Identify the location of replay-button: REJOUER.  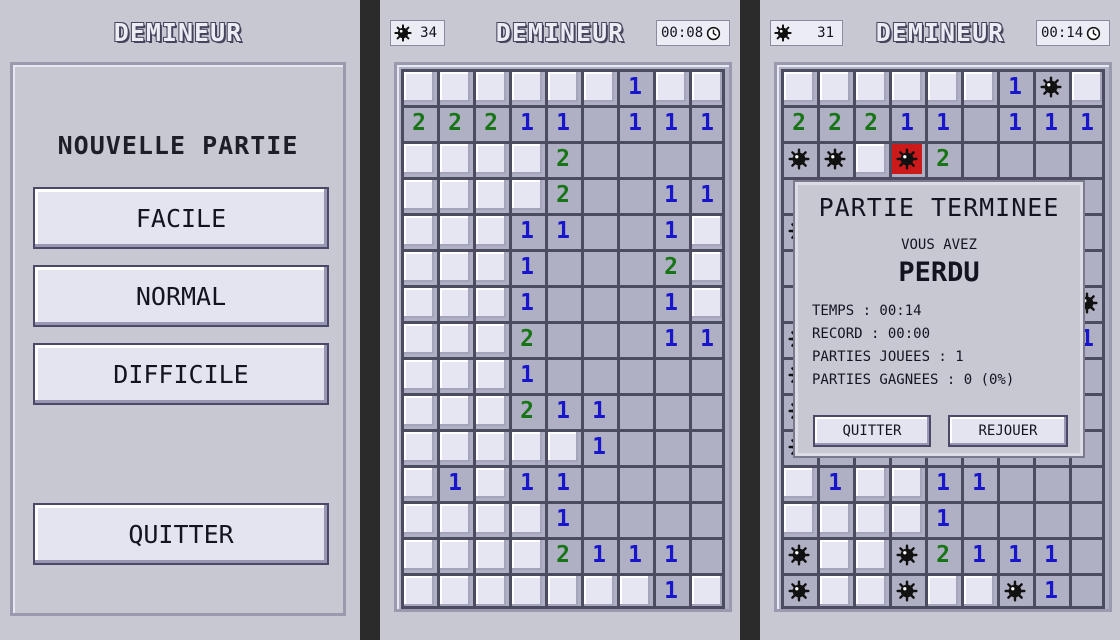
(1008, 431).